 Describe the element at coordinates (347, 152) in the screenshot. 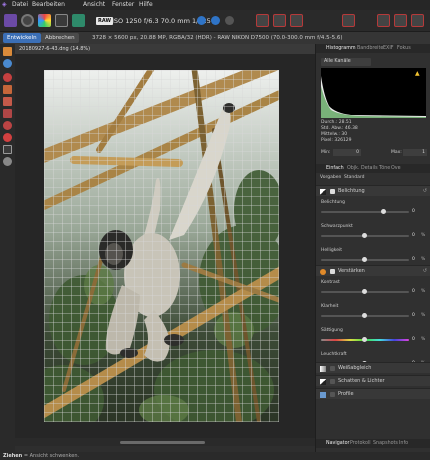

I see `min-field: 0` at that location.